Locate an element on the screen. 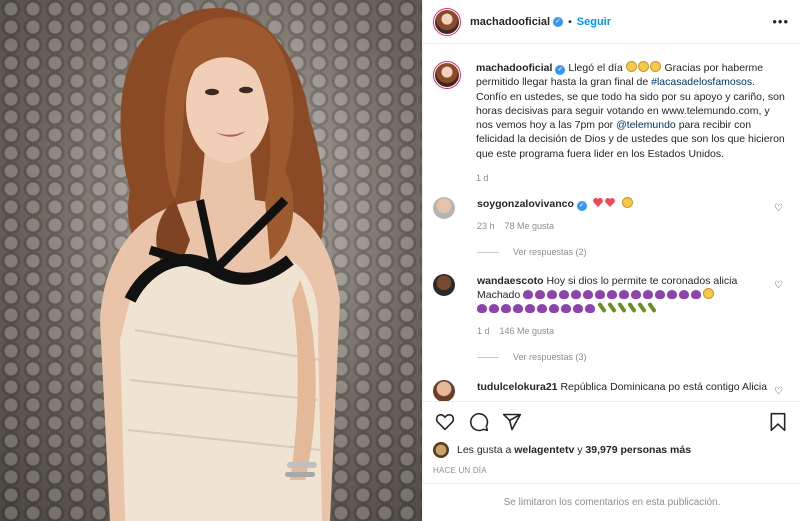  post-actions-bar is located at coordinates (611, 421).